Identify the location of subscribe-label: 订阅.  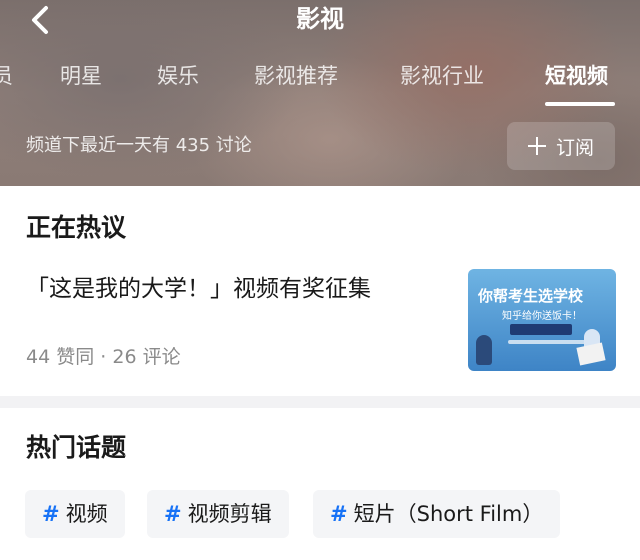
(574, 147).